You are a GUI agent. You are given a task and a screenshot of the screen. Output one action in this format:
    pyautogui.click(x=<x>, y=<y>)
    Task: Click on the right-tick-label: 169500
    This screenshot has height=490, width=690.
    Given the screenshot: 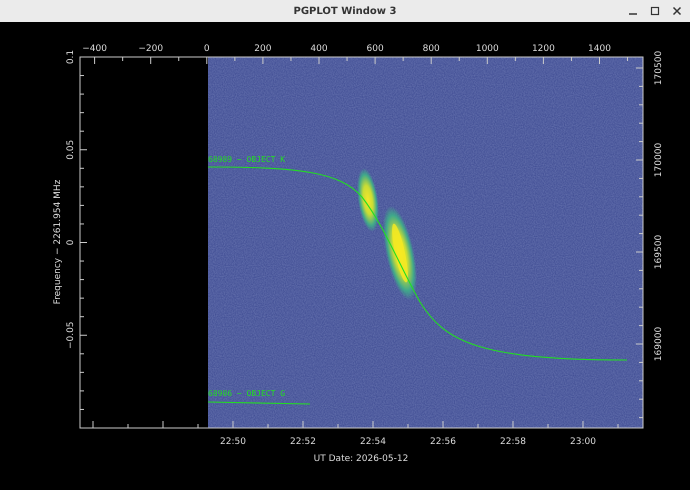 What is the action you would take?
    pyautogui.click(x=659, y=252)
    